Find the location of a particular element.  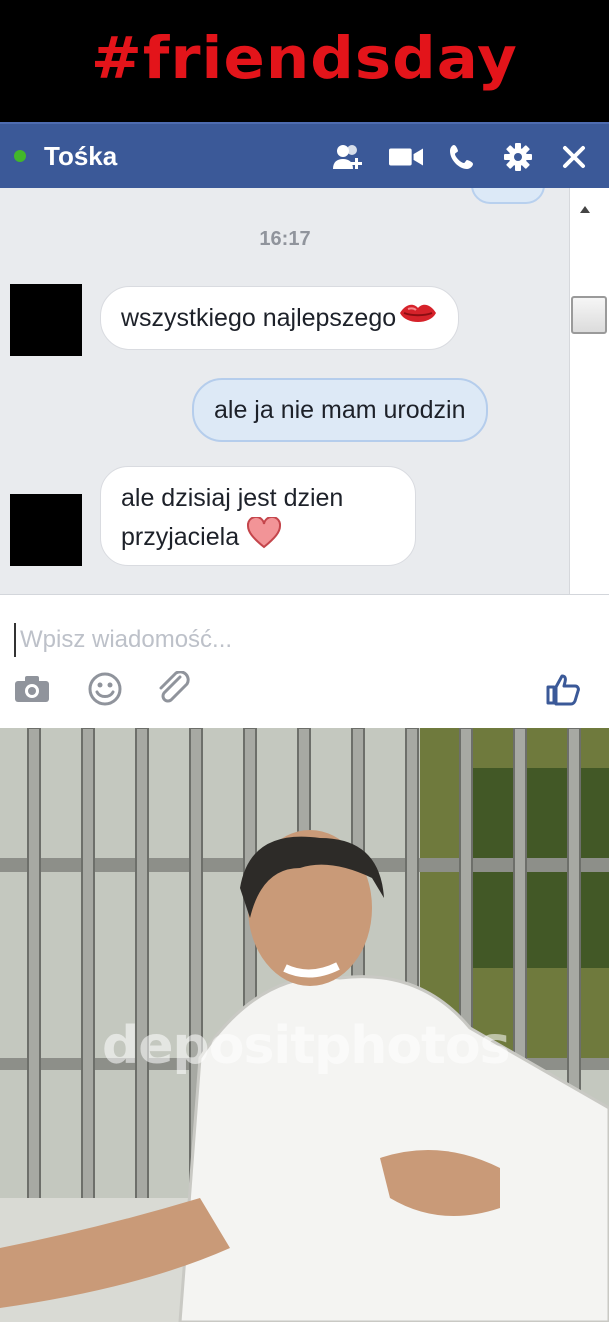

titlebar-actions is located at coordinates (462, 157).